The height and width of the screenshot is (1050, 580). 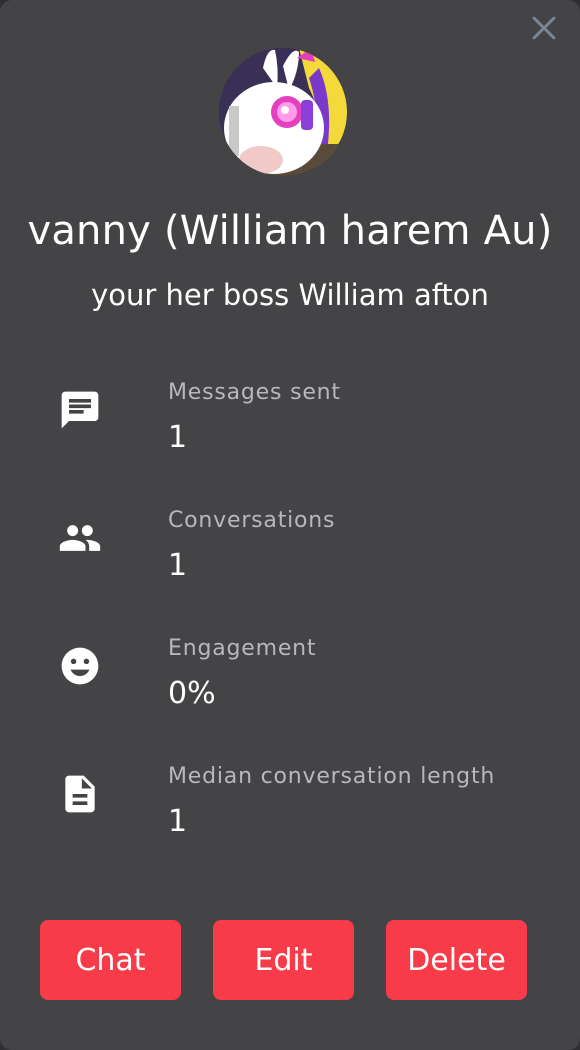 I want to click on delete-button: Delete, so click(x=456, y=960).